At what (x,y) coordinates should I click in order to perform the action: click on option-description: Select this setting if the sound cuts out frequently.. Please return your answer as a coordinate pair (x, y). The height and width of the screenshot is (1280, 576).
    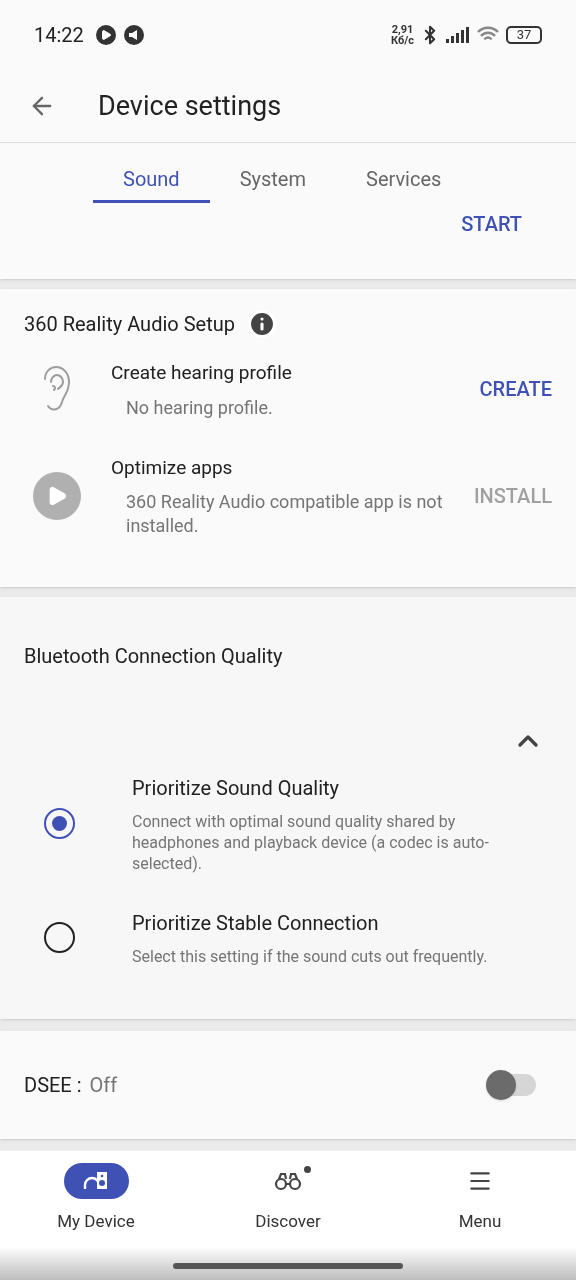
    Looking at the image, I should click on (310, 956).